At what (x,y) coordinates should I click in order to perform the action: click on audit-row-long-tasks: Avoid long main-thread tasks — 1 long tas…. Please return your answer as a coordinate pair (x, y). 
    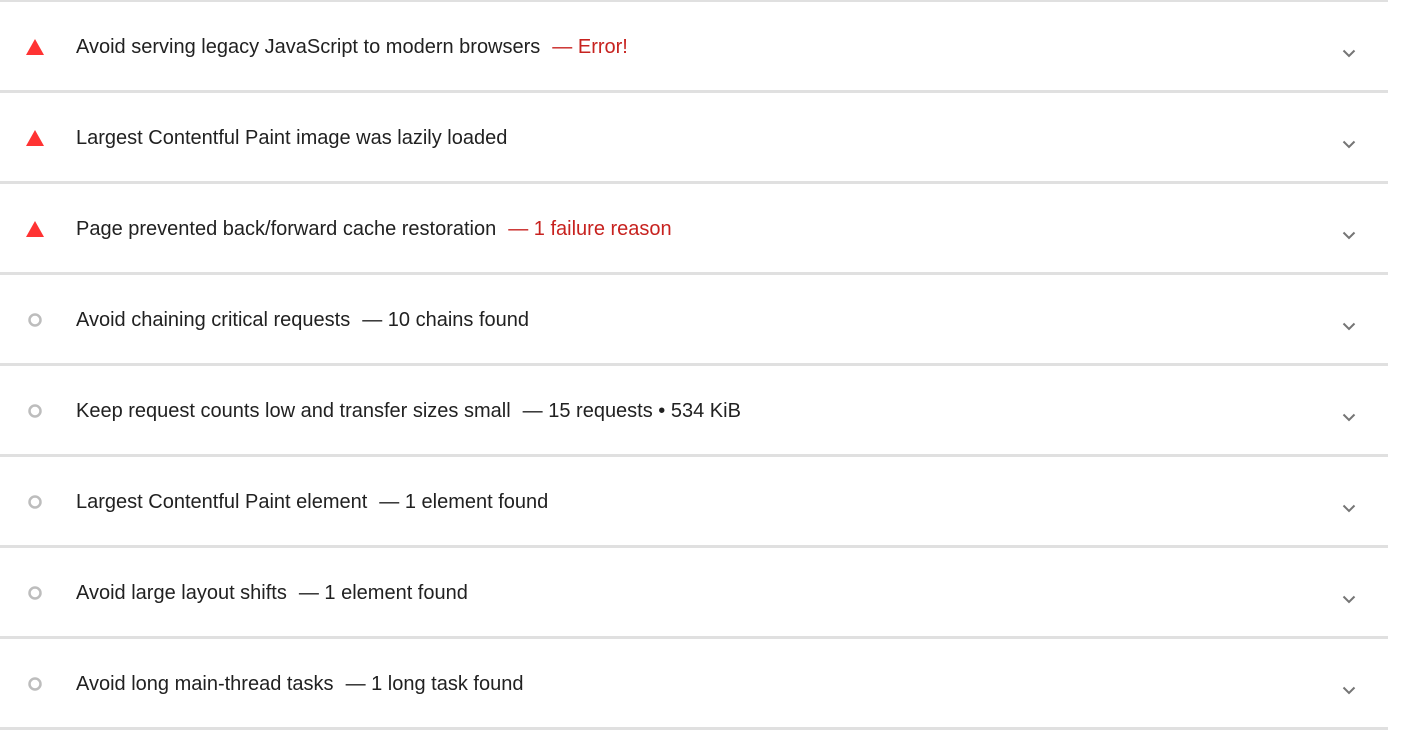
    Looking at the image, I should click on (694, 684).